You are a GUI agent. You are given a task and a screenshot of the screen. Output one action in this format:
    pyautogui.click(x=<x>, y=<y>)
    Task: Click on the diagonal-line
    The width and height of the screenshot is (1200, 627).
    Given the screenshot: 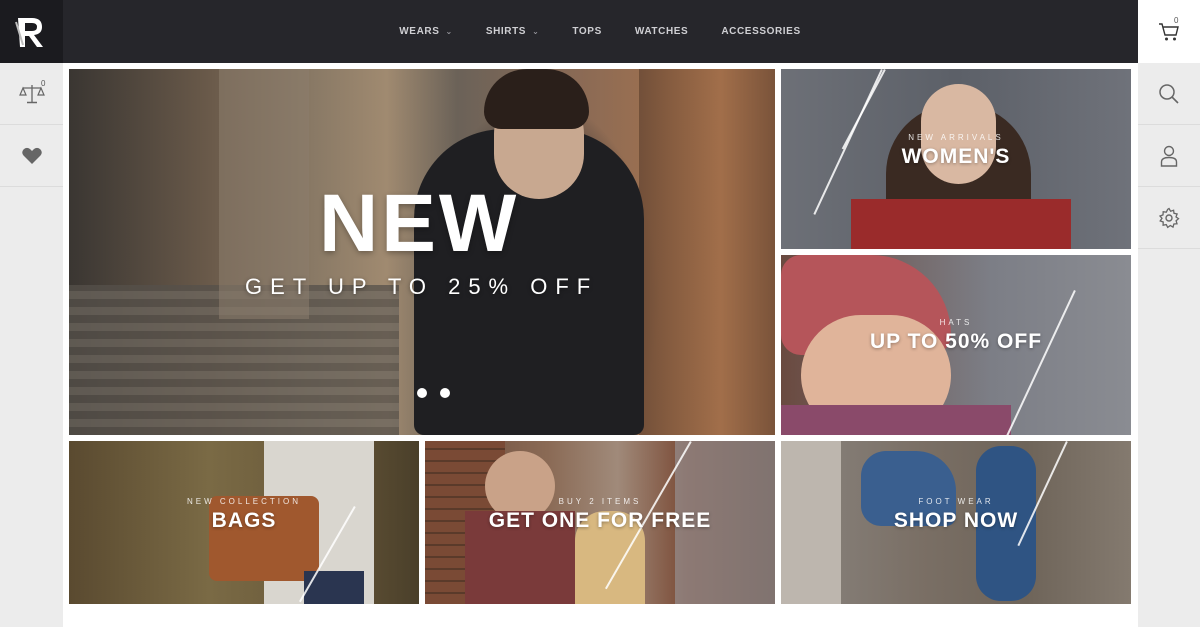 What is the action you would take?
    pyautogui.click(x=1041, y=362)
    